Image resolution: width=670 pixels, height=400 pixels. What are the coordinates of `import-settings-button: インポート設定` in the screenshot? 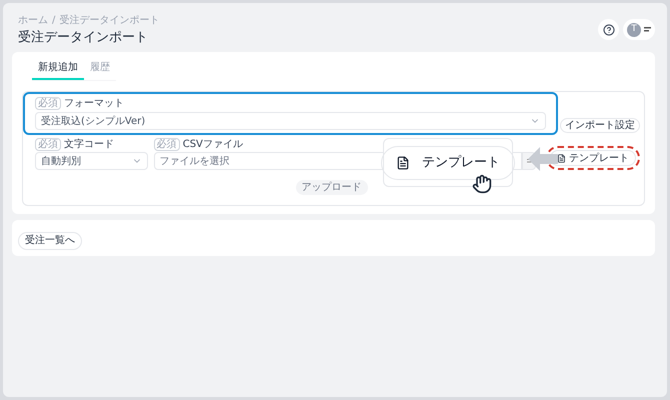 It's located at (600, 125).